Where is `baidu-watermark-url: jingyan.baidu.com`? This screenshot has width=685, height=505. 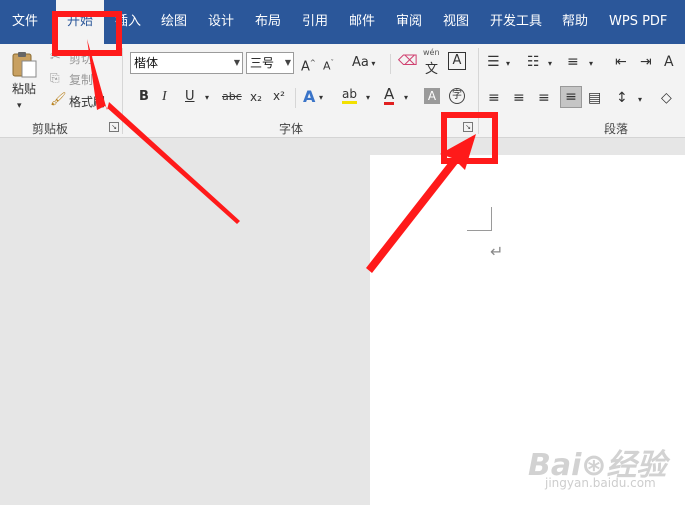 baidu-watermark-url: jingyan.baidu.com is located at coordinates (600, 483).